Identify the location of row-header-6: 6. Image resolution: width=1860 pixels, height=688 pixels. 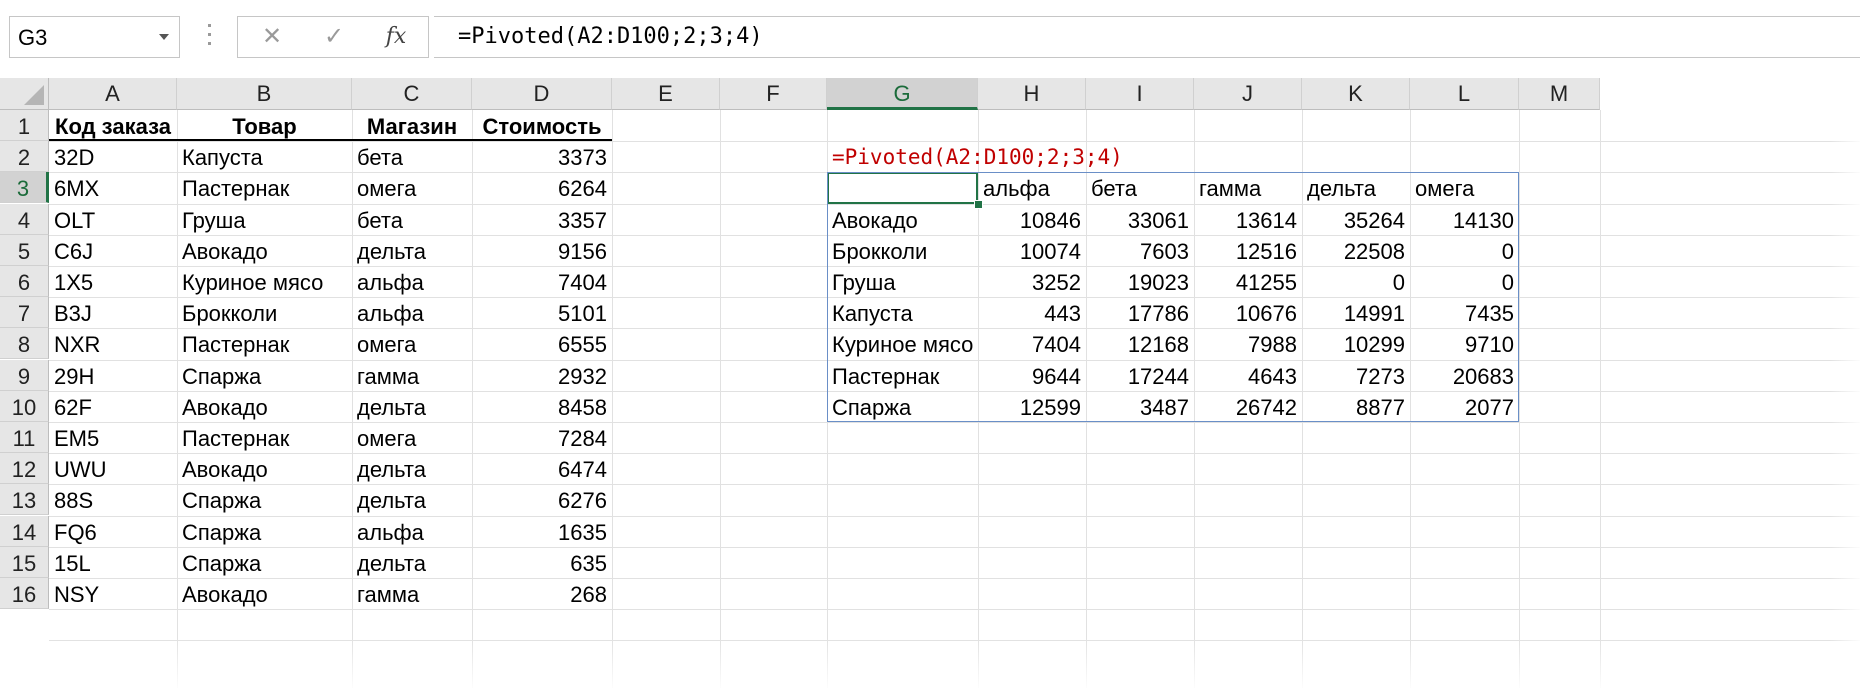
(24, 281).